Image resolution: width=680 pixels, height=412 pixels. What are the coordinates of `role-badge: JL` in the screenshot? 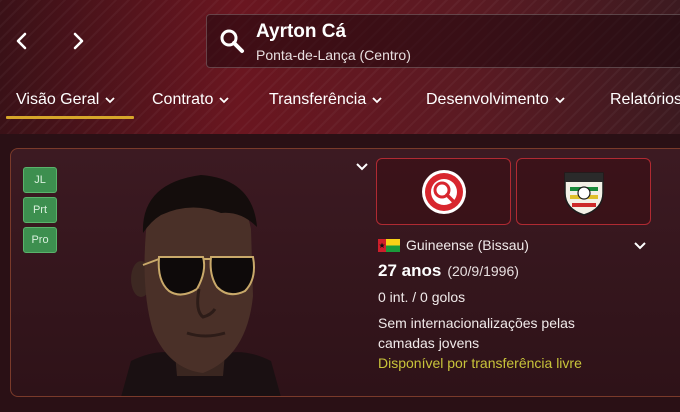 It's located at (40, 180).